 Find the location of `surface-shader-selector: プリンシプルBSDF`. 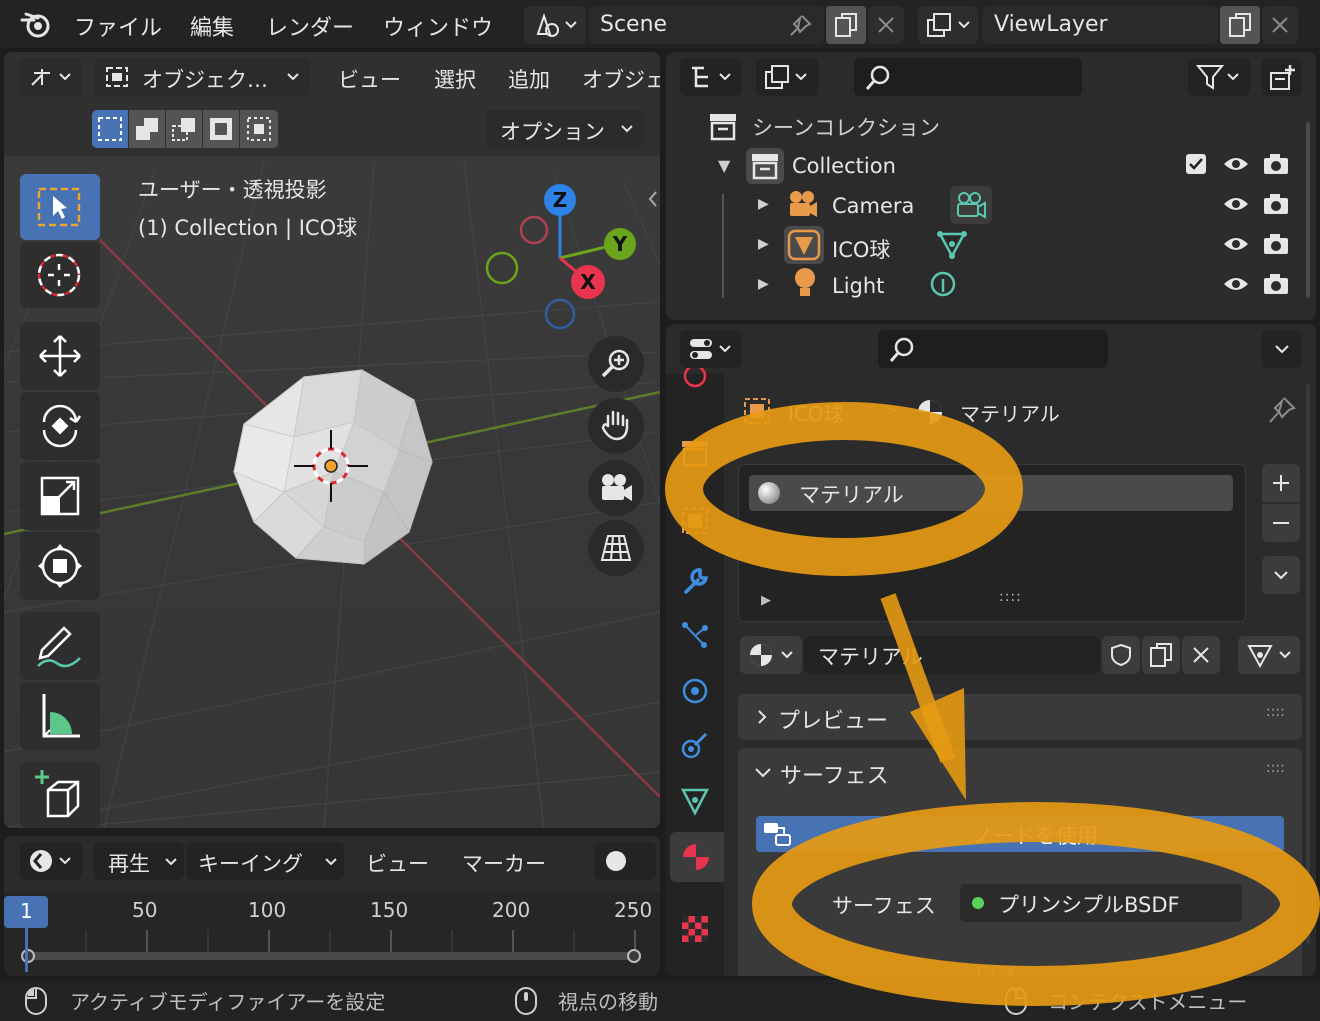

surface-shader-selector: プリンシプルBSDF is located at coordinates (1101, 903).